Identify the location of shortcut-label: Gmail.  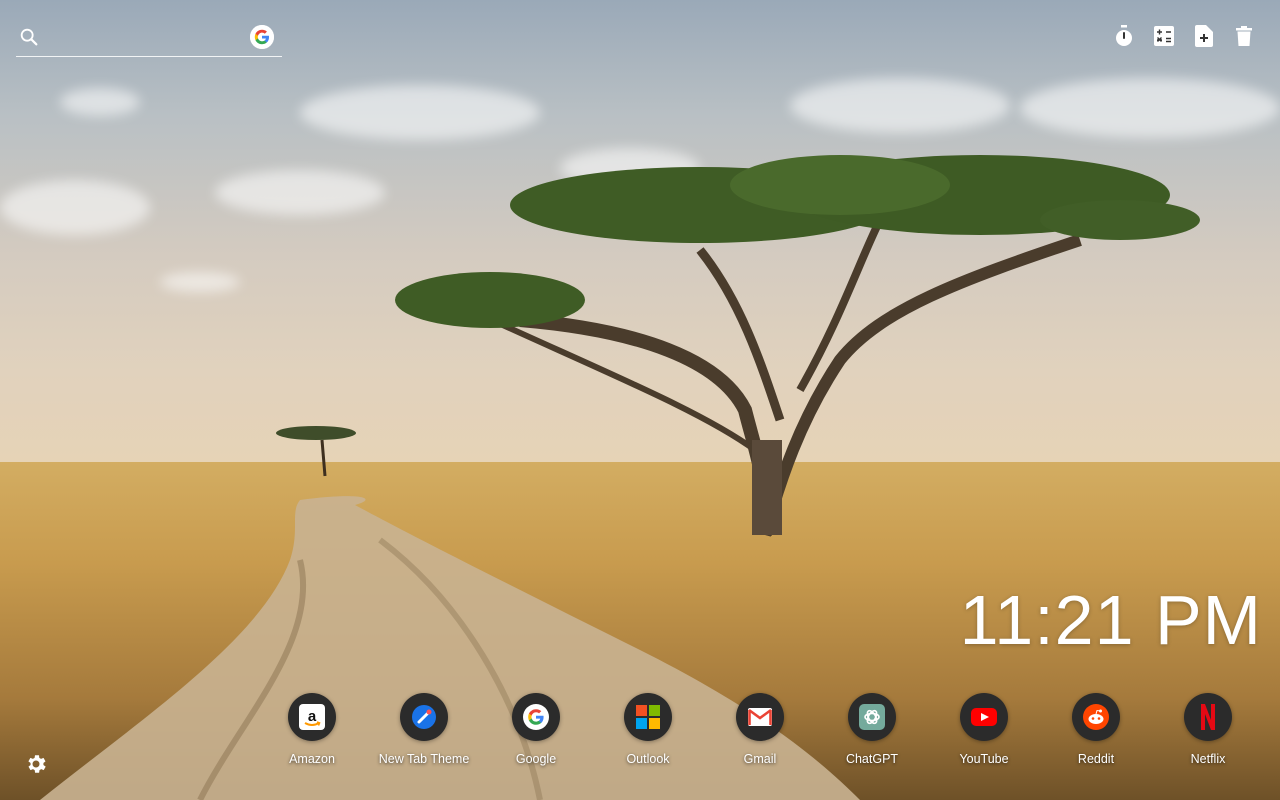
(760, 759).